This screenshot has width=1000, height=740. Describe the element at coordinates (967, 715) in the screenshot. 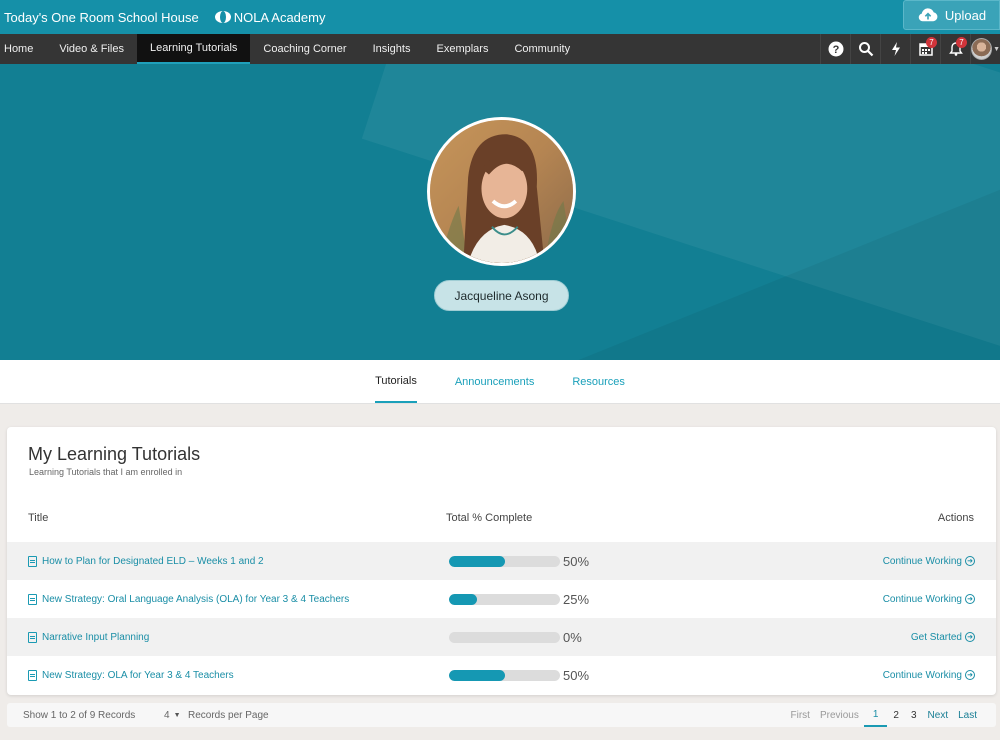

I see `last-page-button: Last` at that location.